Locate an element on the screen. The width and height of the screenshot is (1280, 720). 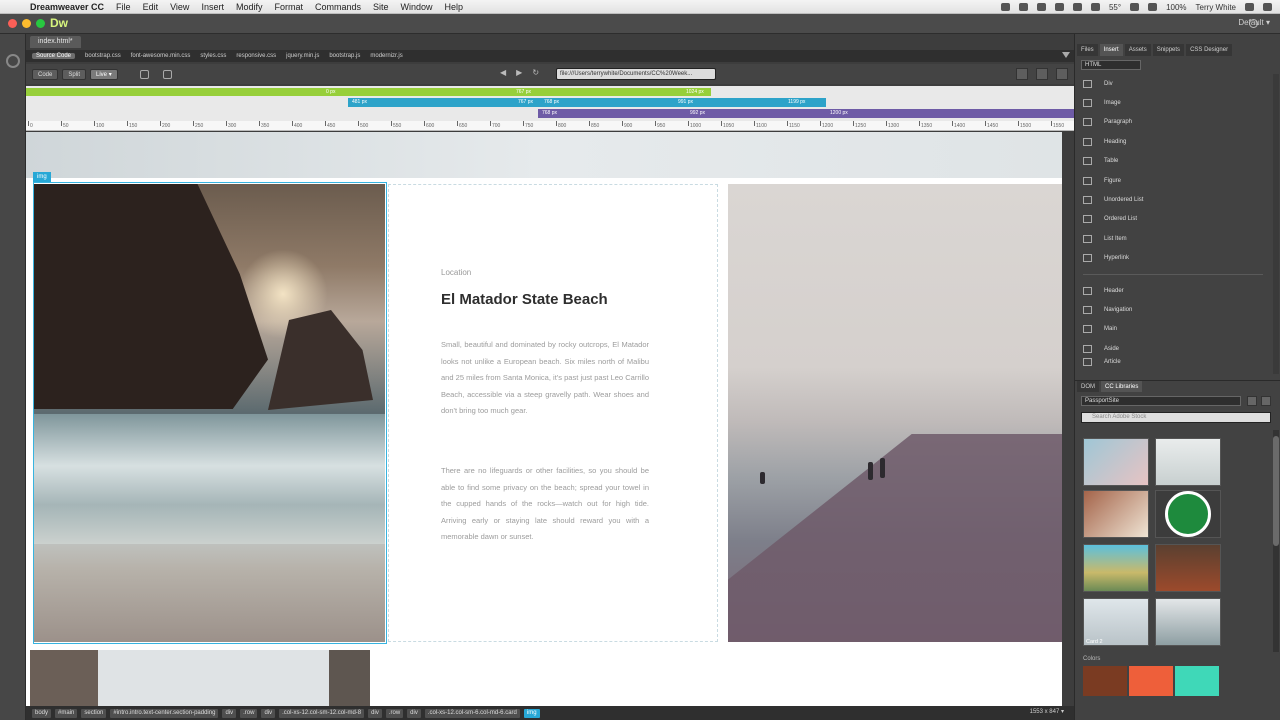
tab-cc-libraries: CC Libraries is located at coordinates (1122, 386).